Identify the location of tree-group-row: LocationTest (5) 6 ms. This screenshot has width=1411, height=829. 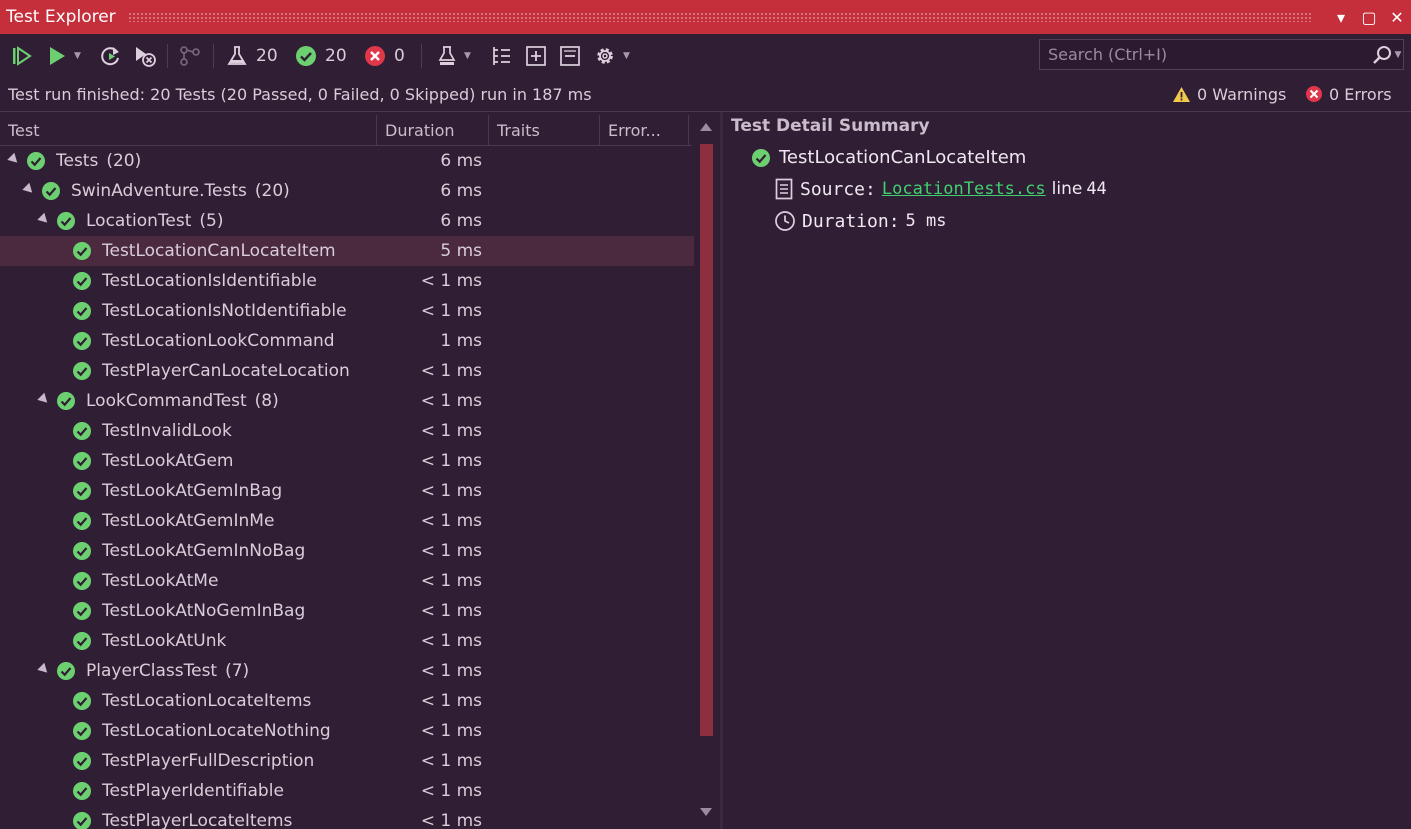
(347, 221).